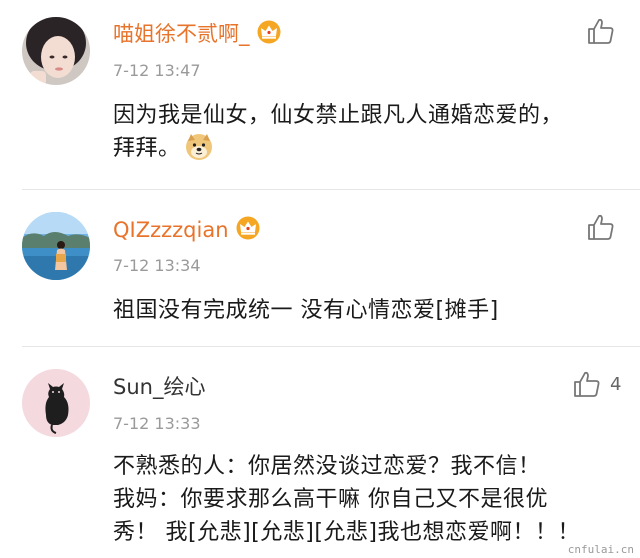  I want to click on comment-text-line: 拜拜。, so click(147, 148).